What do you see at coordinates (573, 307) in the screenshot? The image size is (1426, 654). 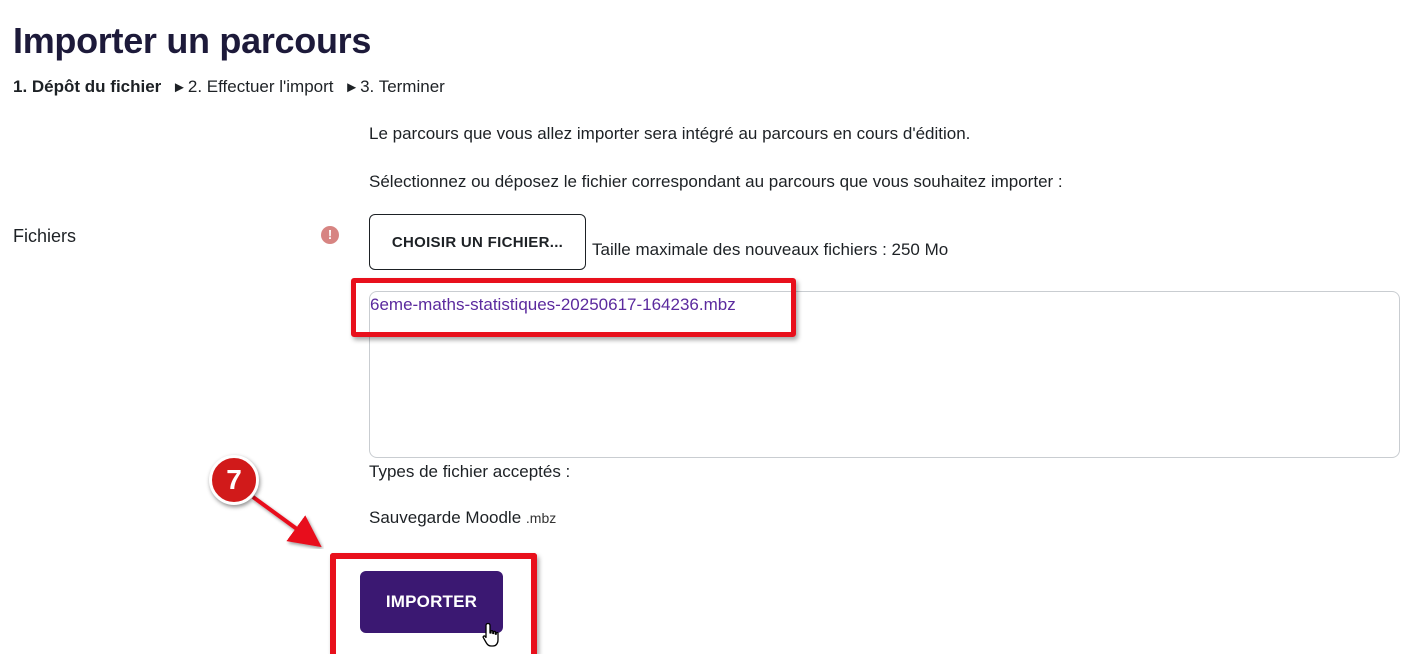 I see `uploaded-file-highlight-box` at bounding box center [573, 307].